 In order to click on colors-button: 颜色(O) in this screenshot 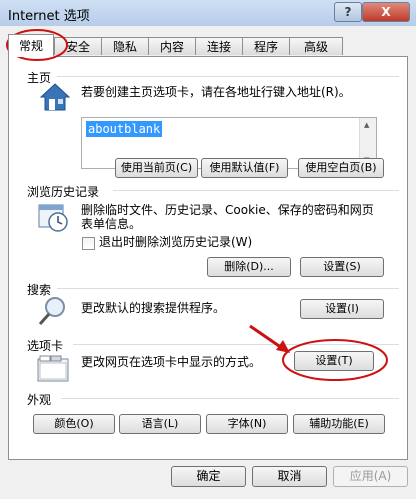, I will do `click(74, 424)`.